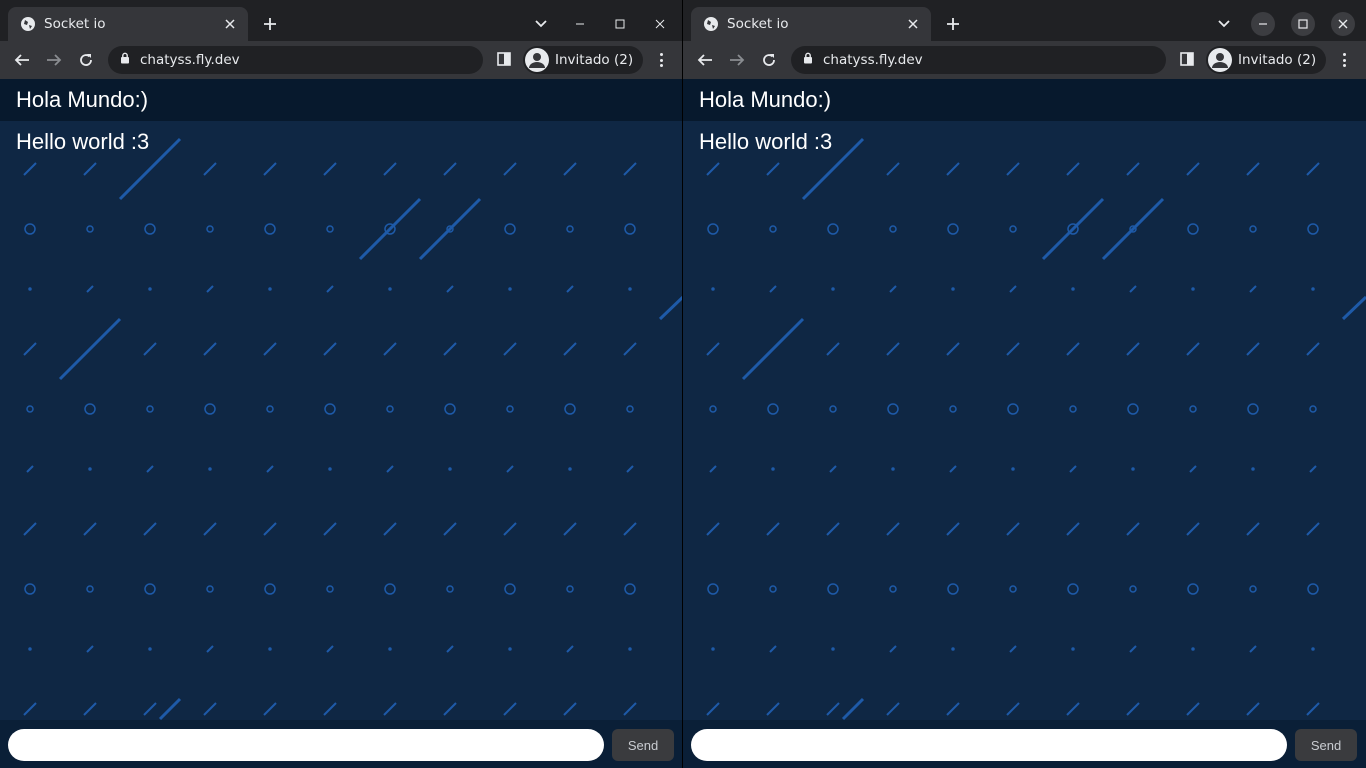 The image size is (1366, 768). What do you see at coordinates (28, 24) in the screenshot?
I see `globe-icon` at bounding box center [28, 24].